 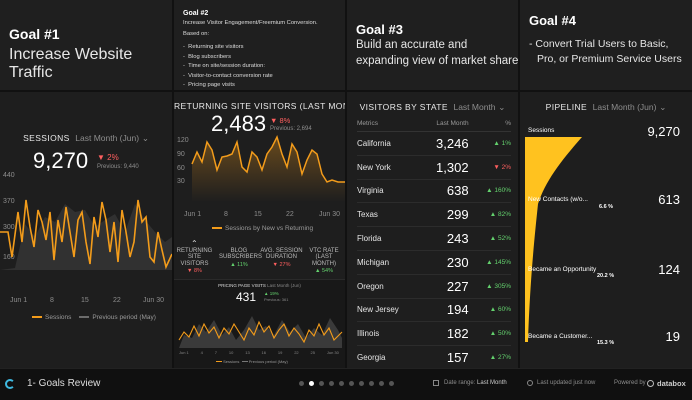 What do you see at coordinates (63, 383) in the screenshot?
I see `dashboard-name: 1- Goals Review` at bounding box center [63, 383].